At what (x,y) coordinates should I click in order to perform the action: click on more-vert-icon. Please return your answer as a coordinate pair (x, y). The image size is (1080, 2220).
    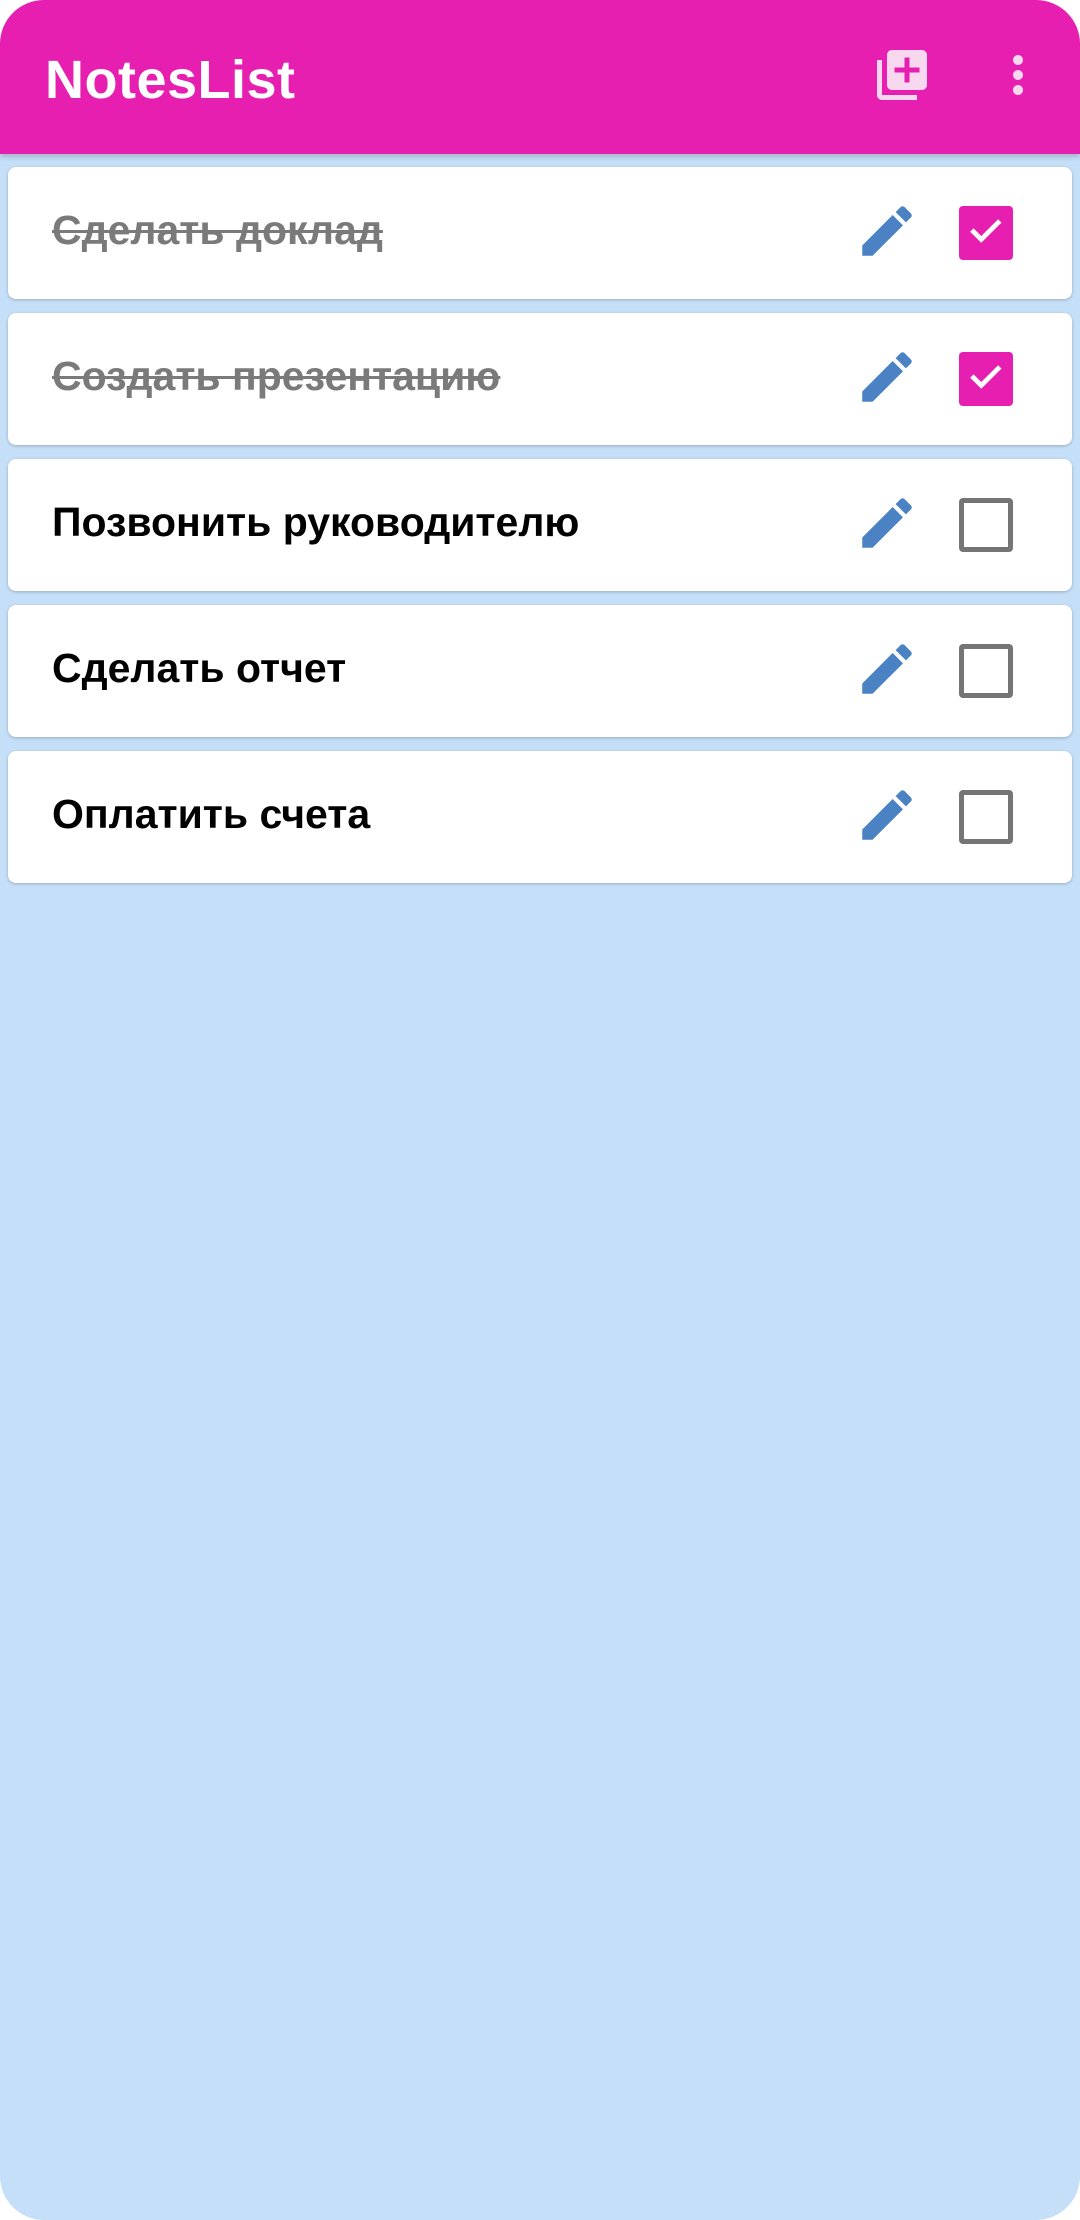
    Looking at the image, I should click on (1018, 77).